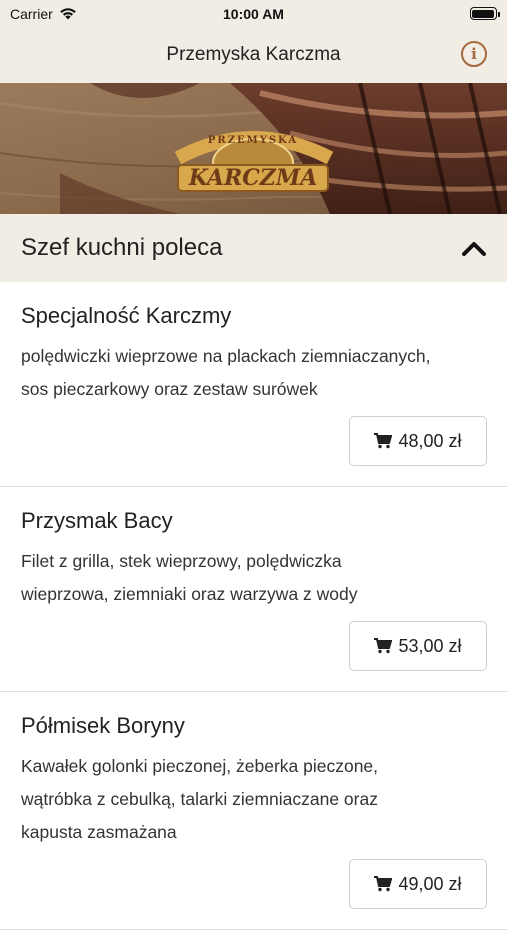  What do you see at coordinates (31, 13) in the screenshot?
I see `carrier-label: Carrier` at bounding box center [31, 13].